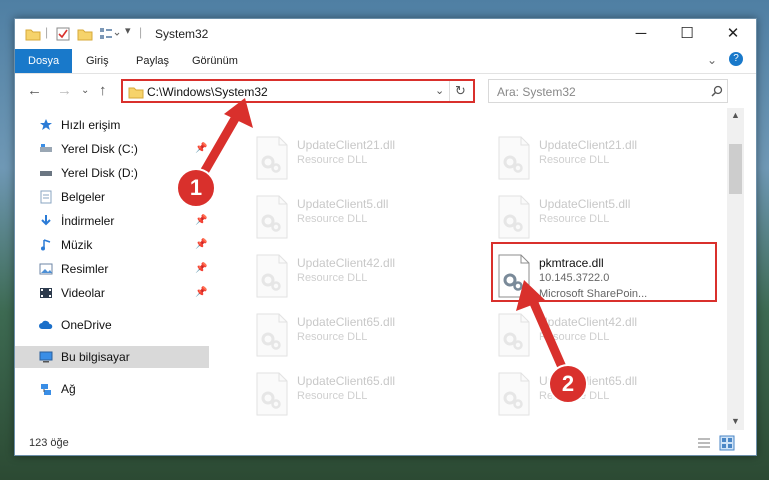  Describe the element at coordinates (568, 384) in the screenshot. I see `step-badge-2: 2` at that location.